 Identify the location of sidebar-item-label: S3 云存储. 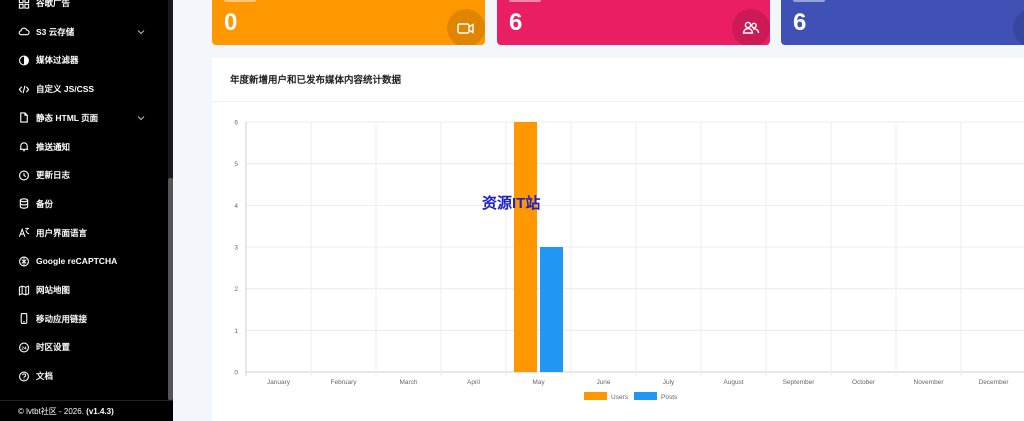
(55, 31).